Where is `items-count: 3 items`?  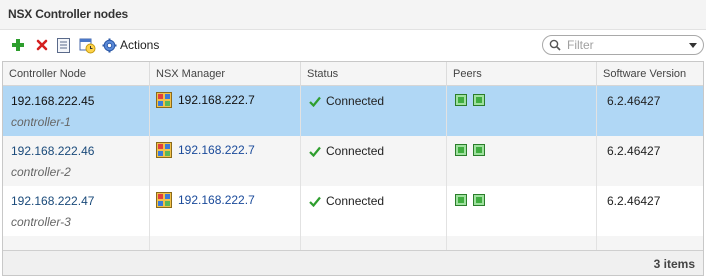 items-count: 3 items is located at coordinates (674, 264).